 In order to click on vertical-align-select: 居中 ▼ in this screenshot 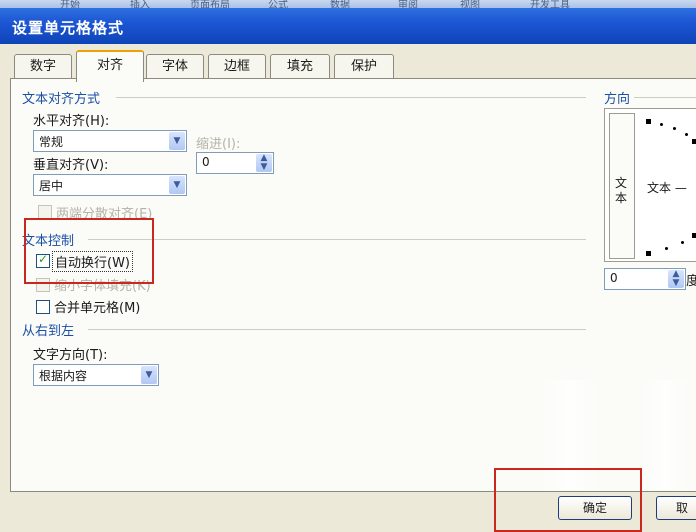, I will do `click(110, 185)`.